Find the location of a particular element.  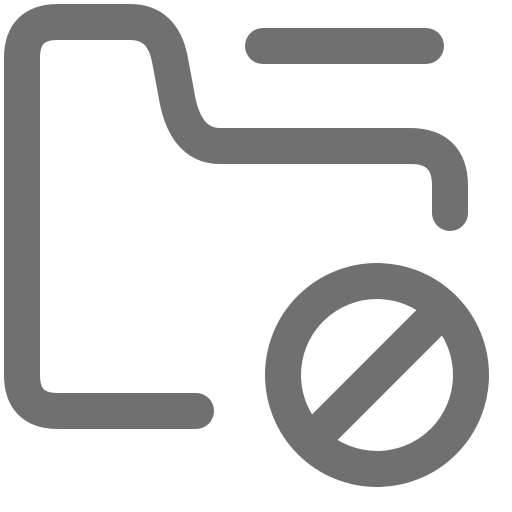

blocked-slash is located at coordinates (377, 375).